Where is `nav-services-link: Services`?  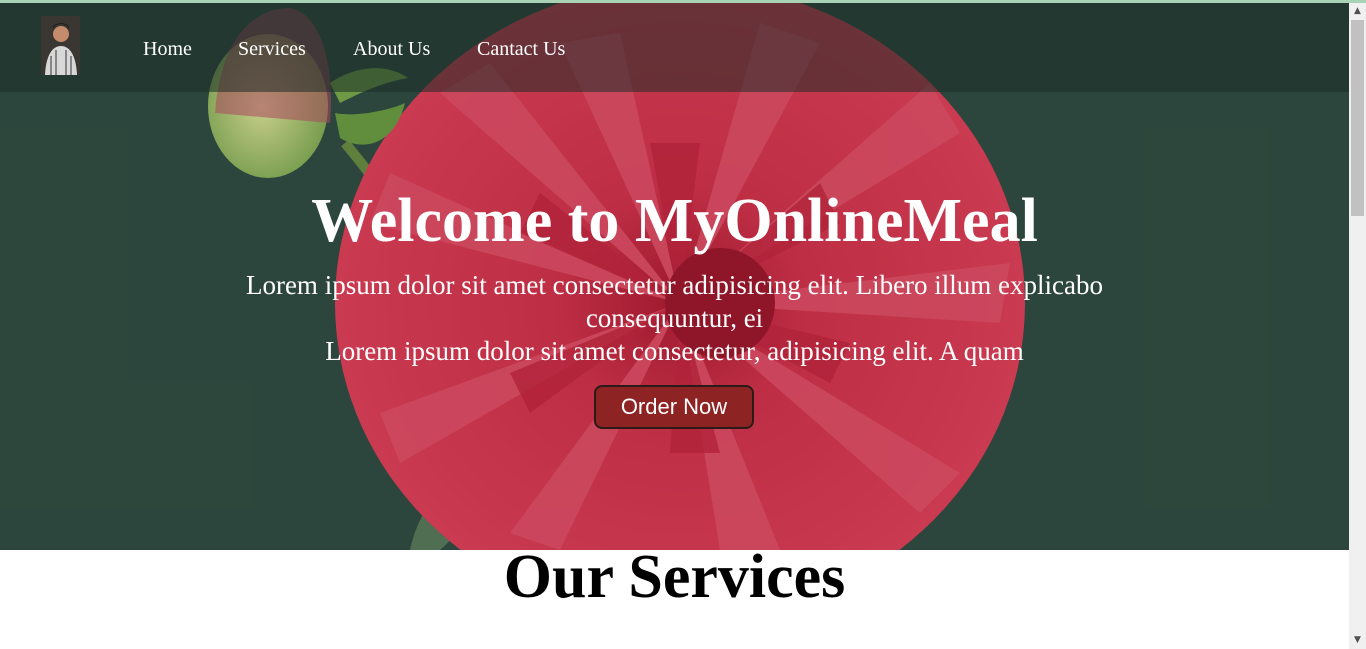
nav-services-link: Services is located at coordinates (272, 49).